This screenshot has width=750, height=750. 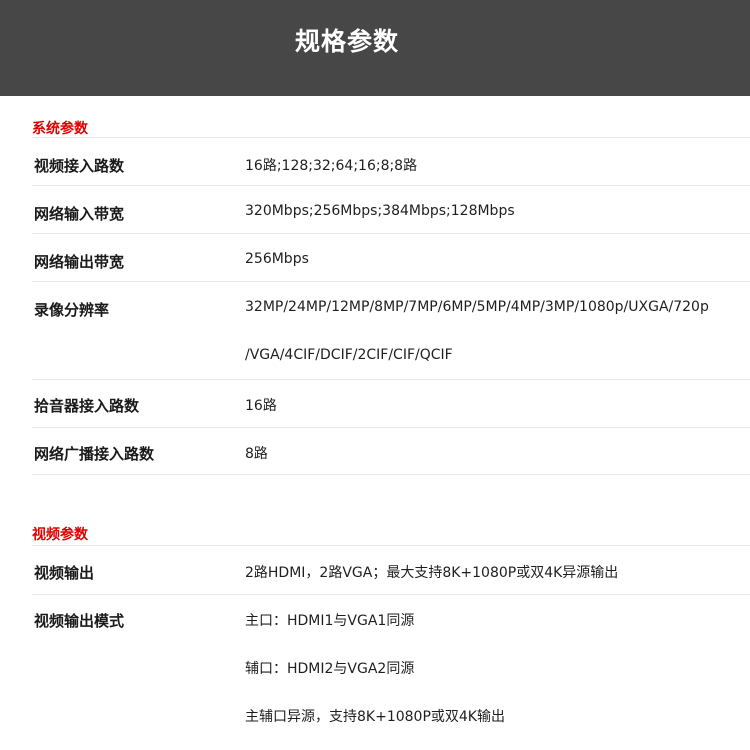 What do you see at coordinates (380, 211) in the screenshot?
I see `spec-value-network-input-bandwidth: 320Mbps;256Mbps;384Mbps;128Mbps` at bounding box center [380, 211].